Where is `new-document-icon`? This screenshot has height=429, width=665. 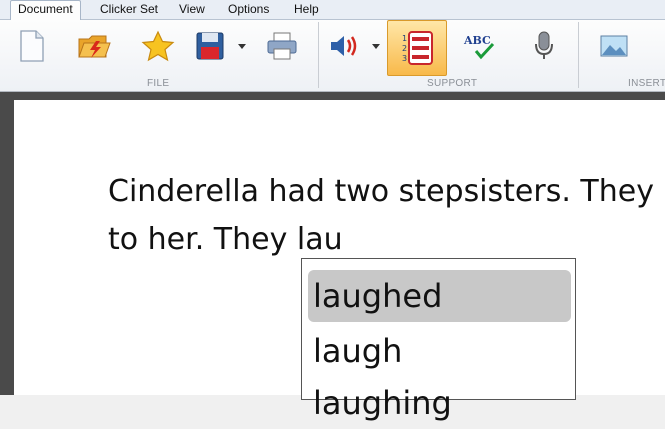 new-document-icon is located at coordinates (32, 46).